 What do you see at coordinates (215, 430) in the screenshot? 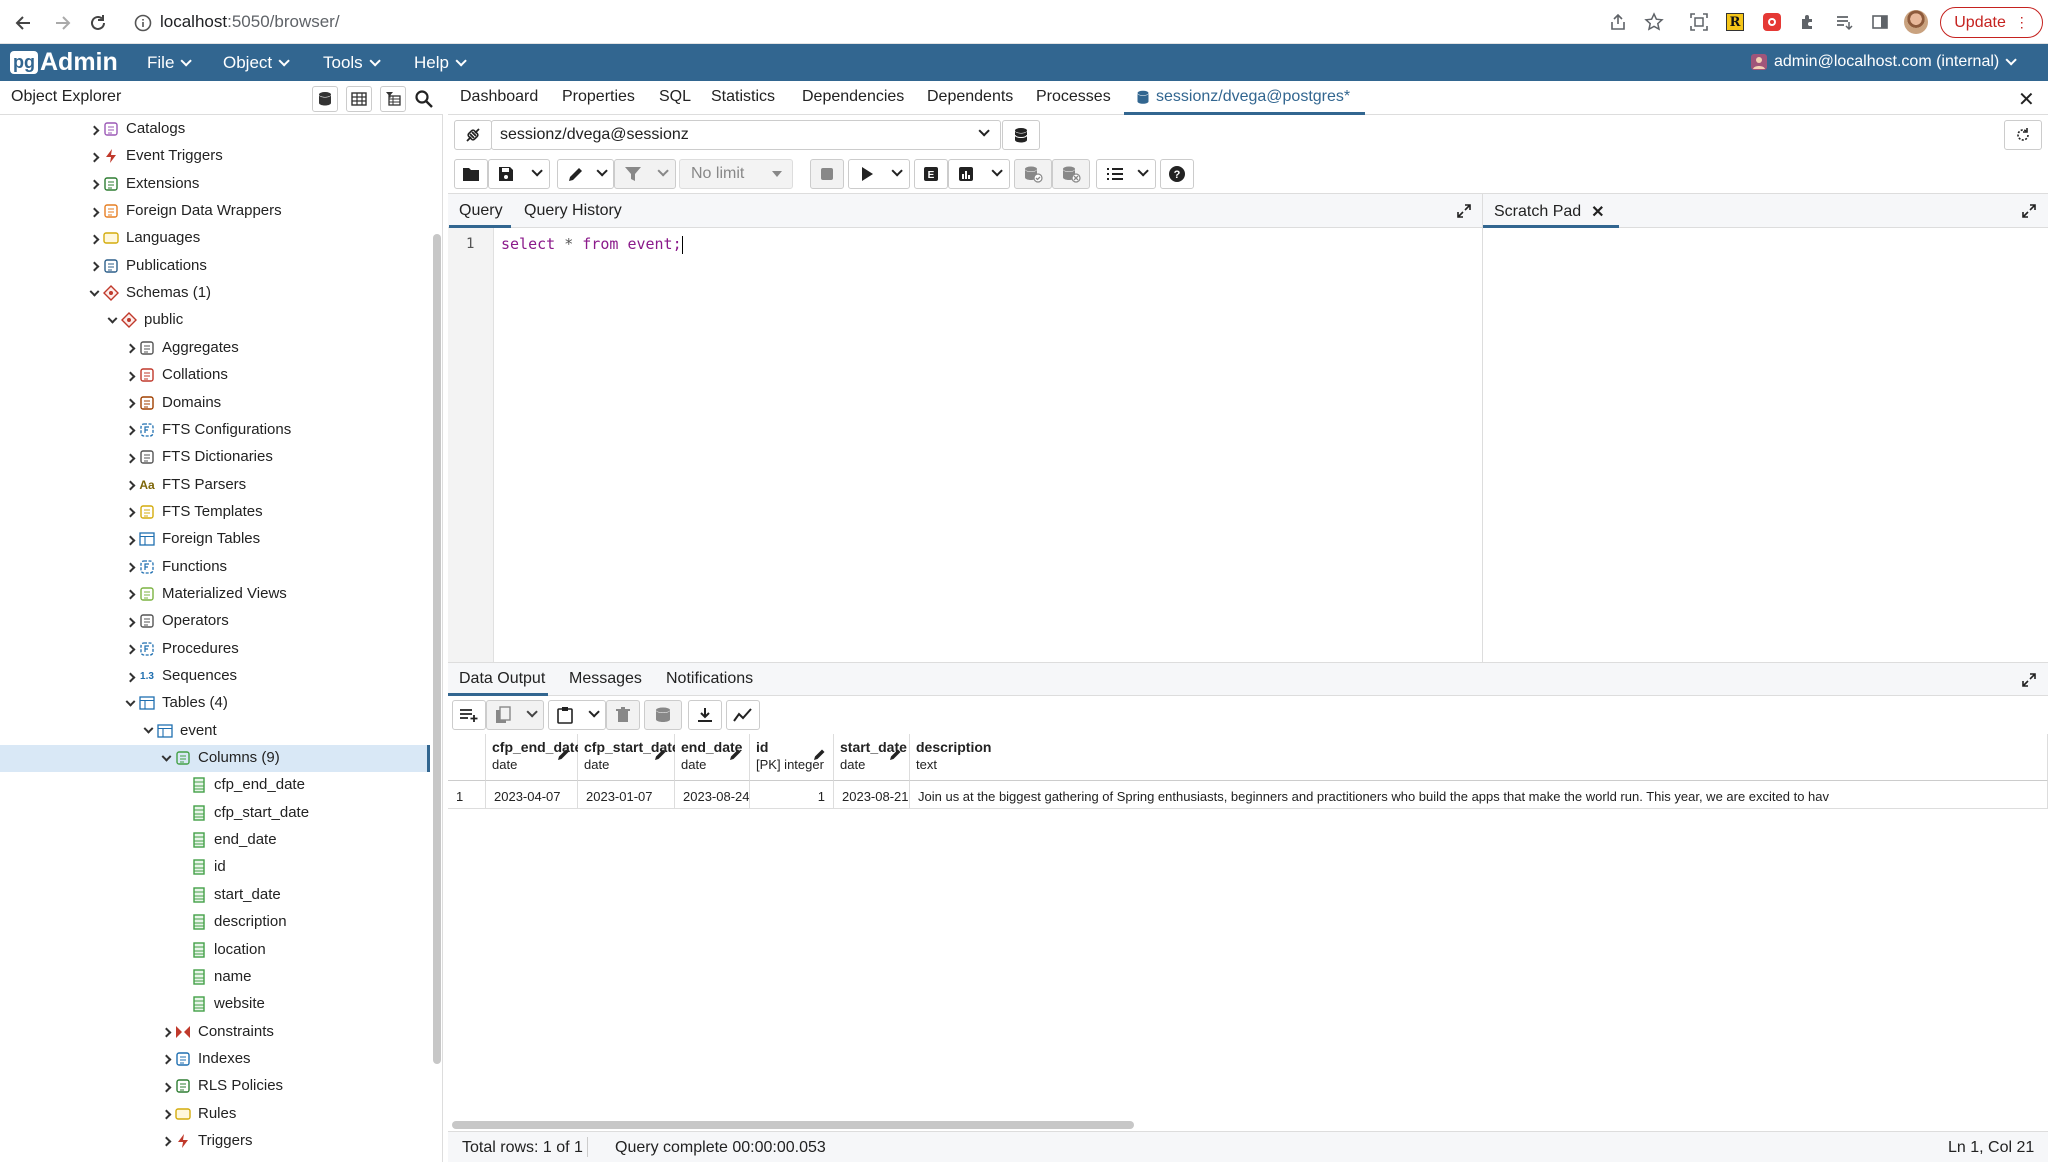
I see `tree-item: FTS Configurations` at bounding box center [215, 430].